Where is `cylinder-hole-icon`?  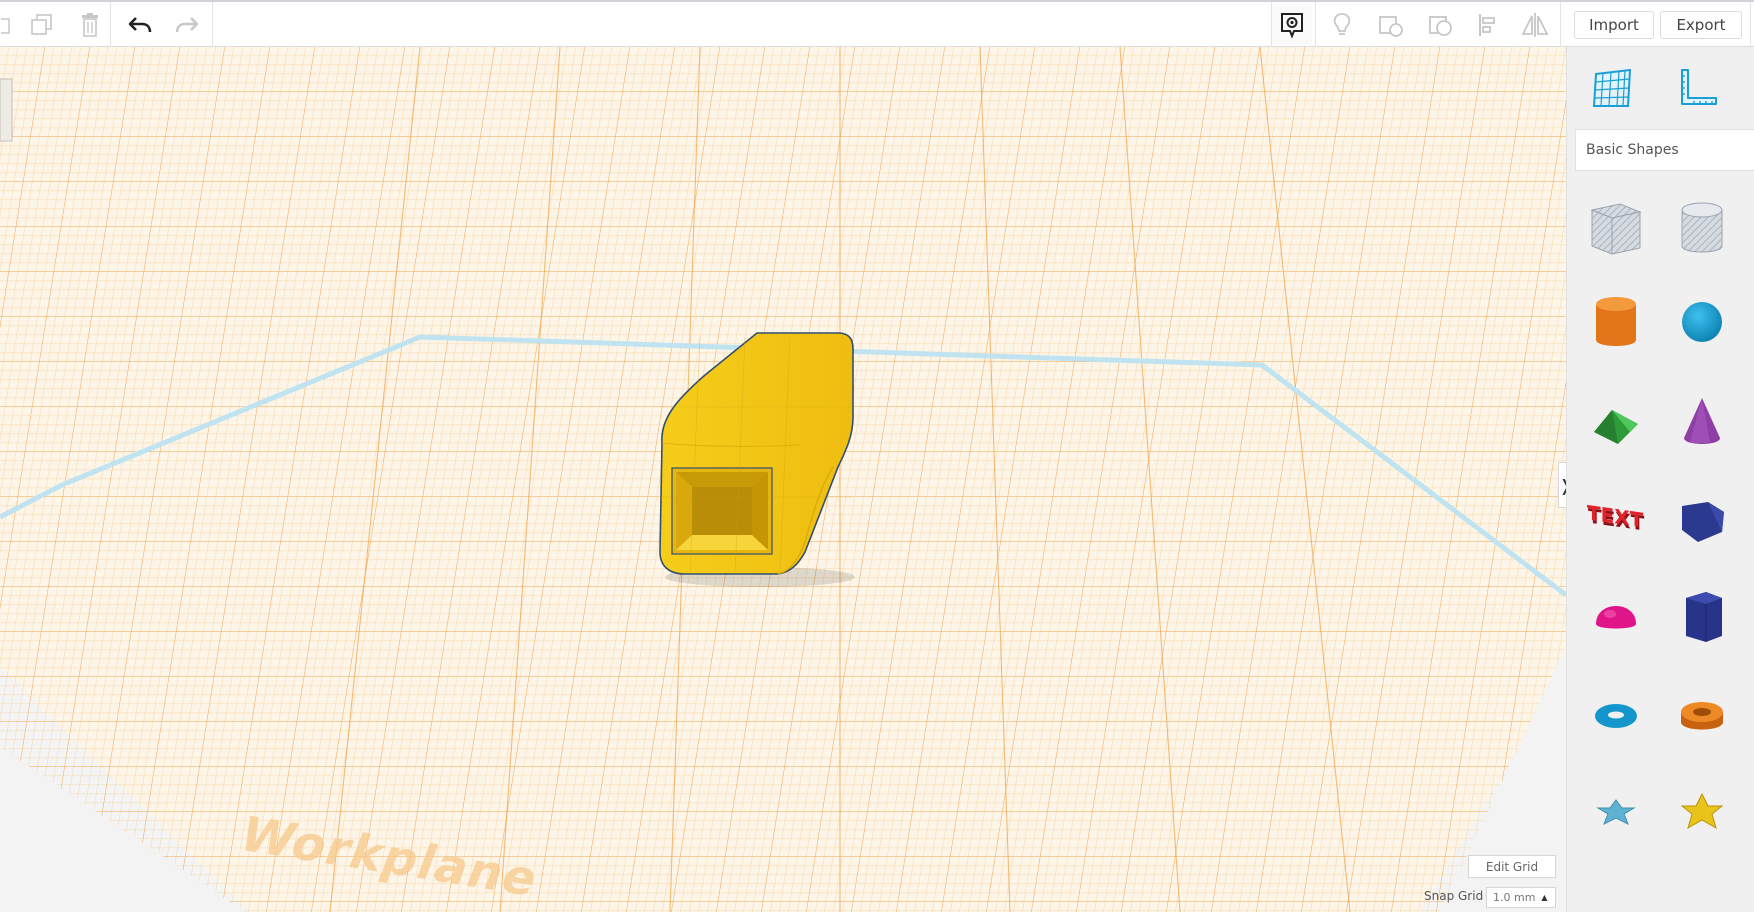 cylinder-hole-icon is located at coordinates (1702, 227).